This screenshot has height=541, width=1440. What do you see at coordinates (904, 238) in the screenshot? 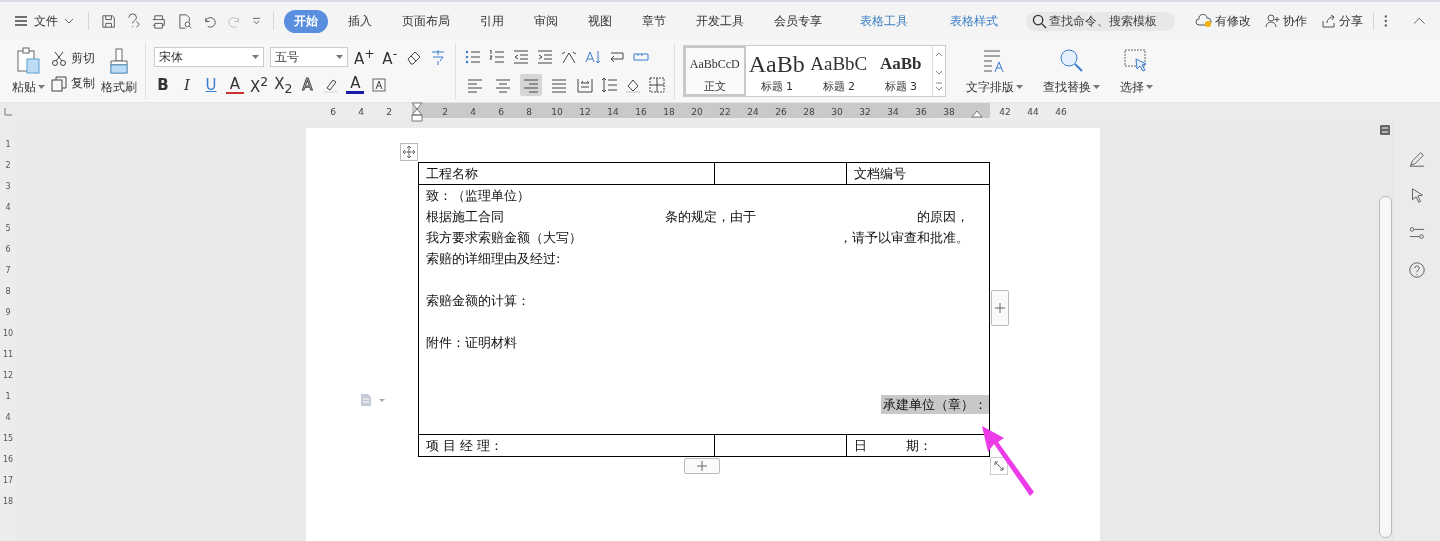
I see `table-text: ，请予以审查和批准。` at bounding box center [904, 238].